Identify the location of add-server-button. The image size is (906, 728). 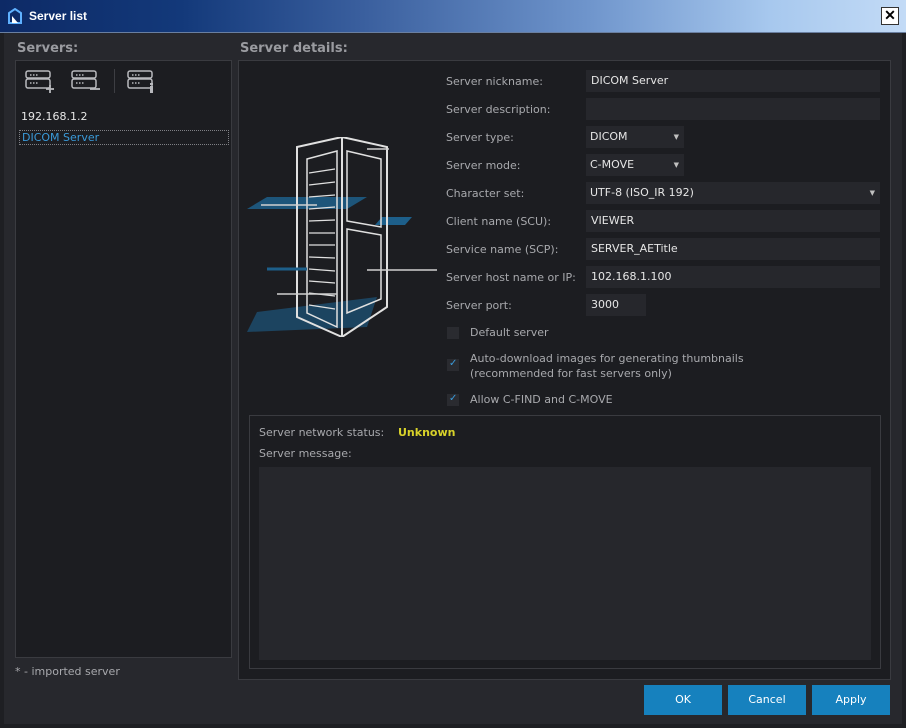
(39, 81).